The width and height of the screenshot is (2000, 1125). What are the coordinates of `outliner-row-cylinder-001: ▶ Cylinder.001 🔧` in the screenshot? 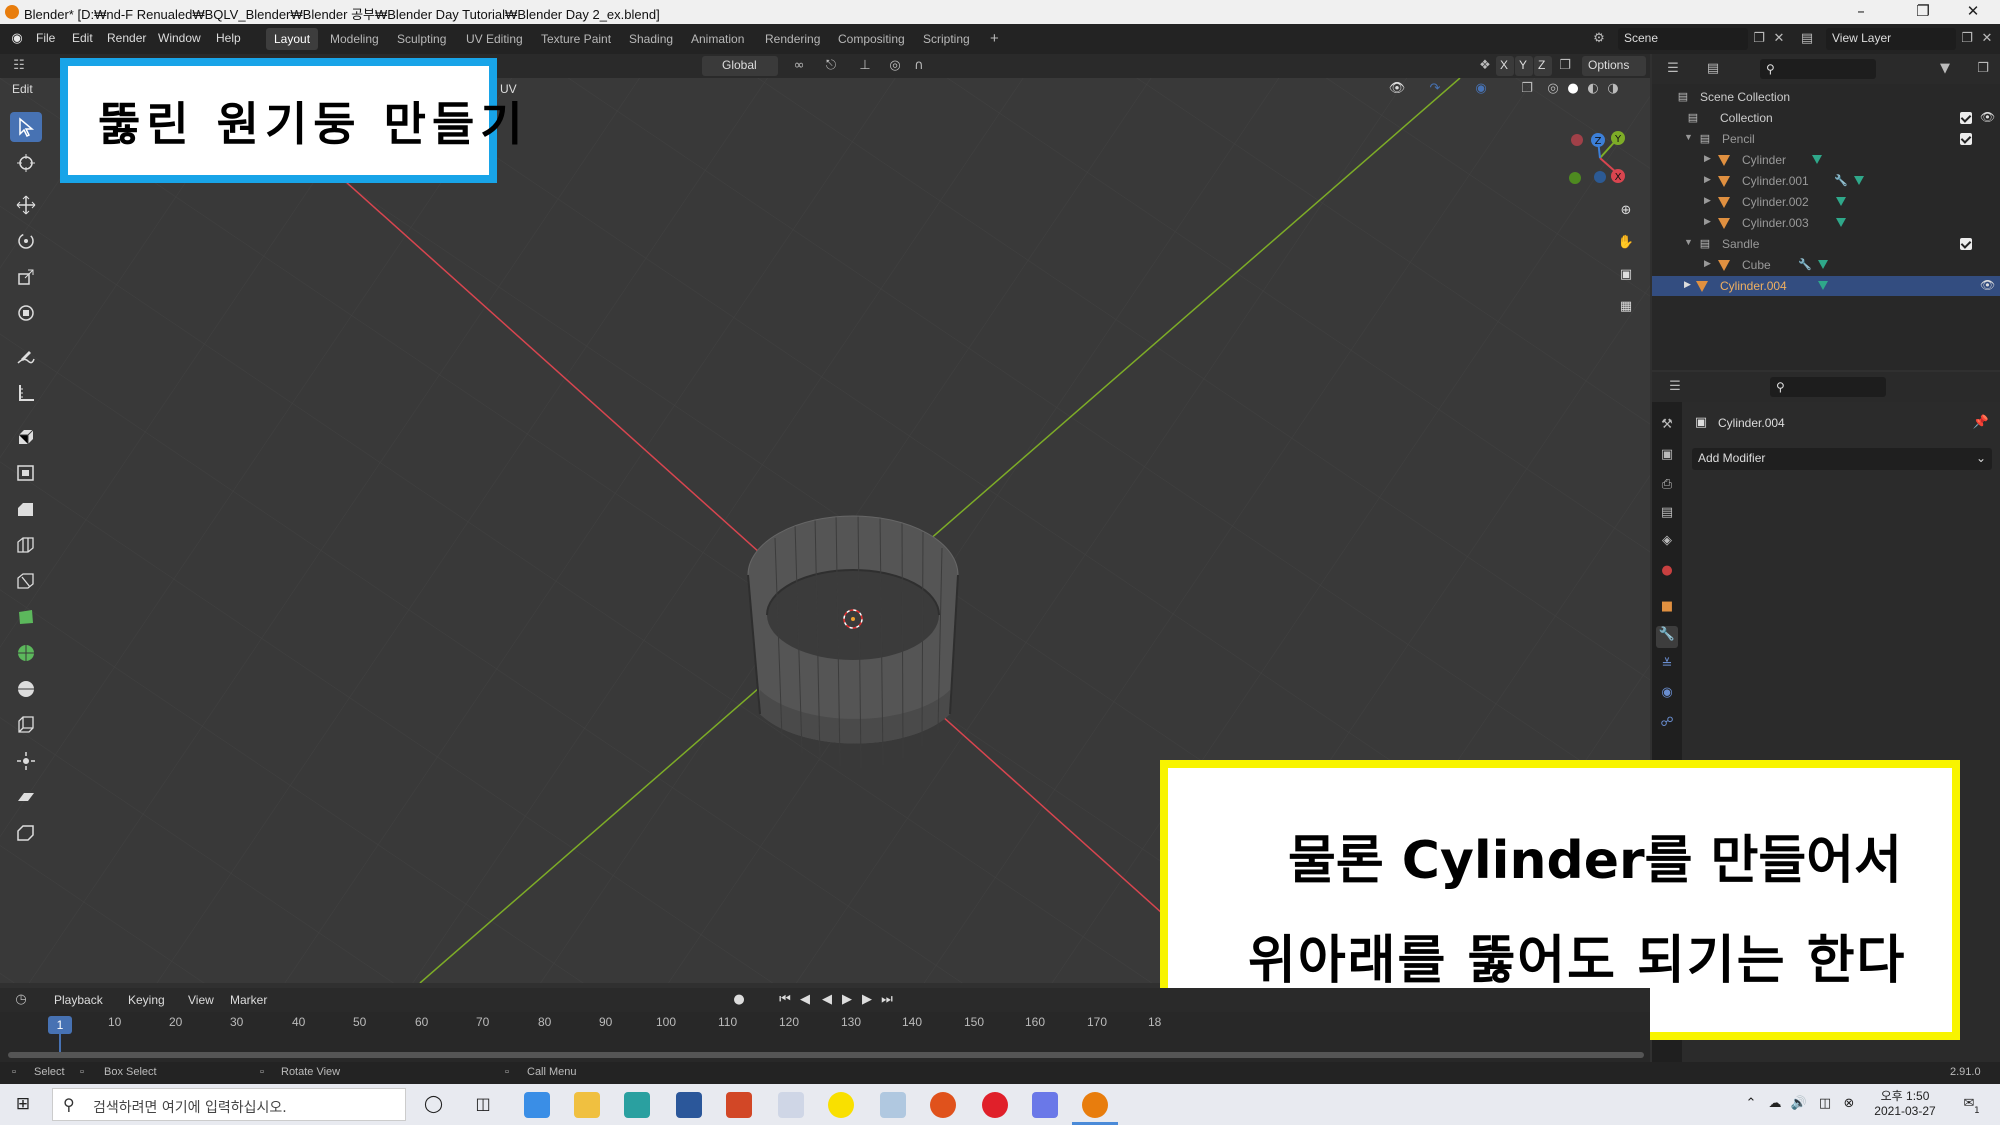 It's located at (1826, 181).